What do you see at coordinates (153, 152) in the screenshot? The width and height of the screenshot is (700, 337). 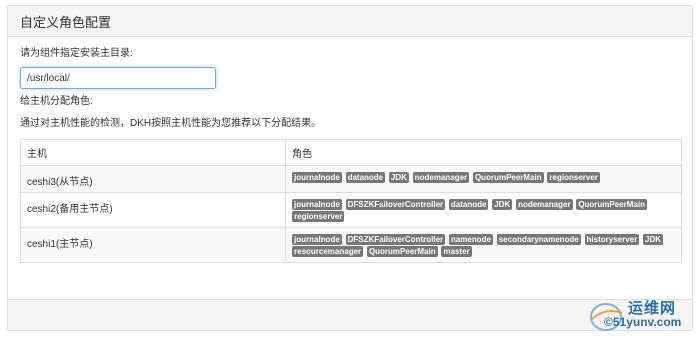 I see `host-column-header: 主机` at bounding box center [153, 152].